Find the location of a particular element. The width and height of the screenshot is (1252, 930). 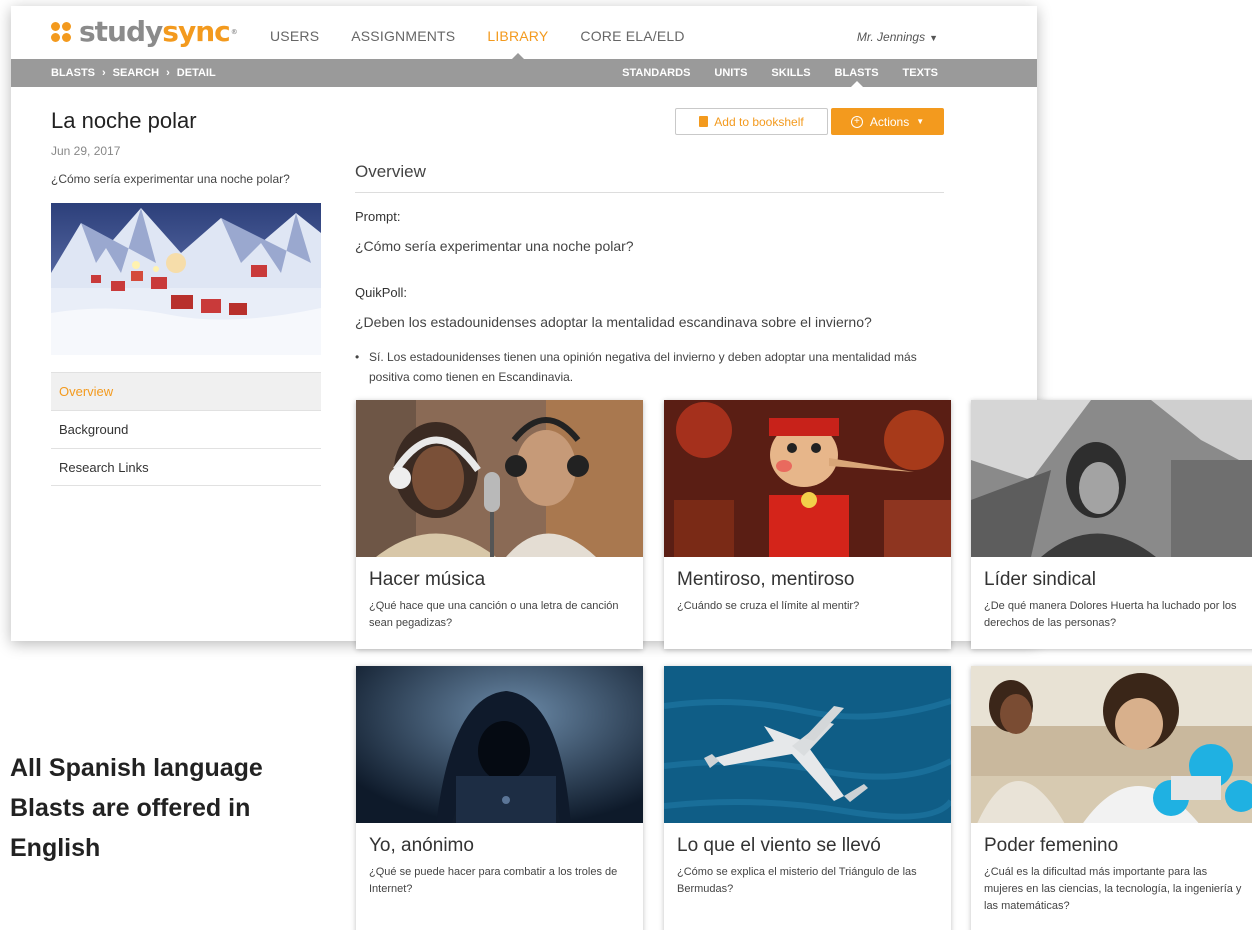

breadcrumb-search: SEARCH is located at coordinates (136, 73).